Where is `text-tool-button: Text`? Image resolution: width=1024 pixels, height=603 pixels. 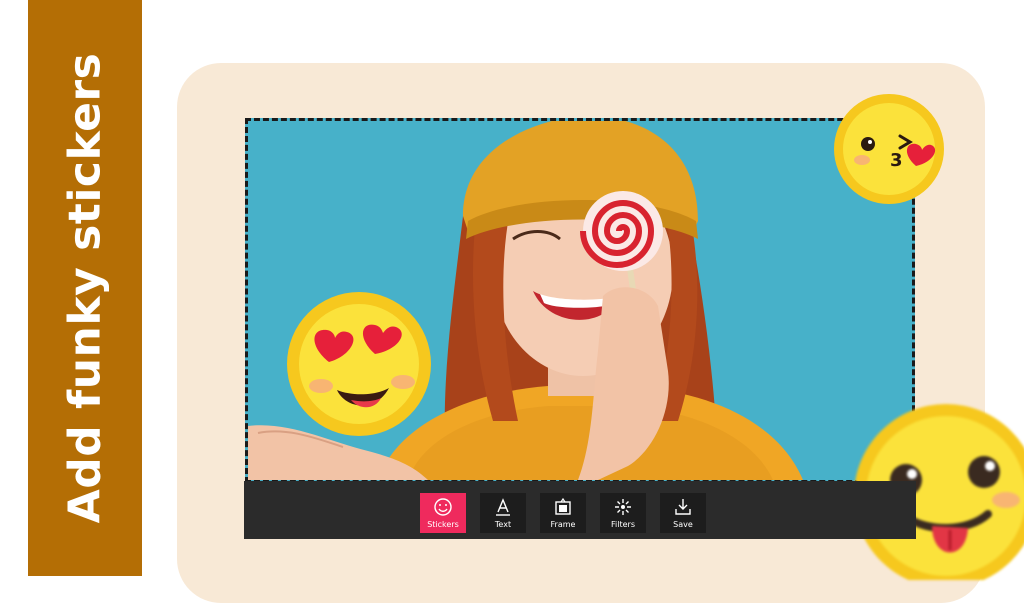
text-tool-button: Text is located at coordinates (503, 513).